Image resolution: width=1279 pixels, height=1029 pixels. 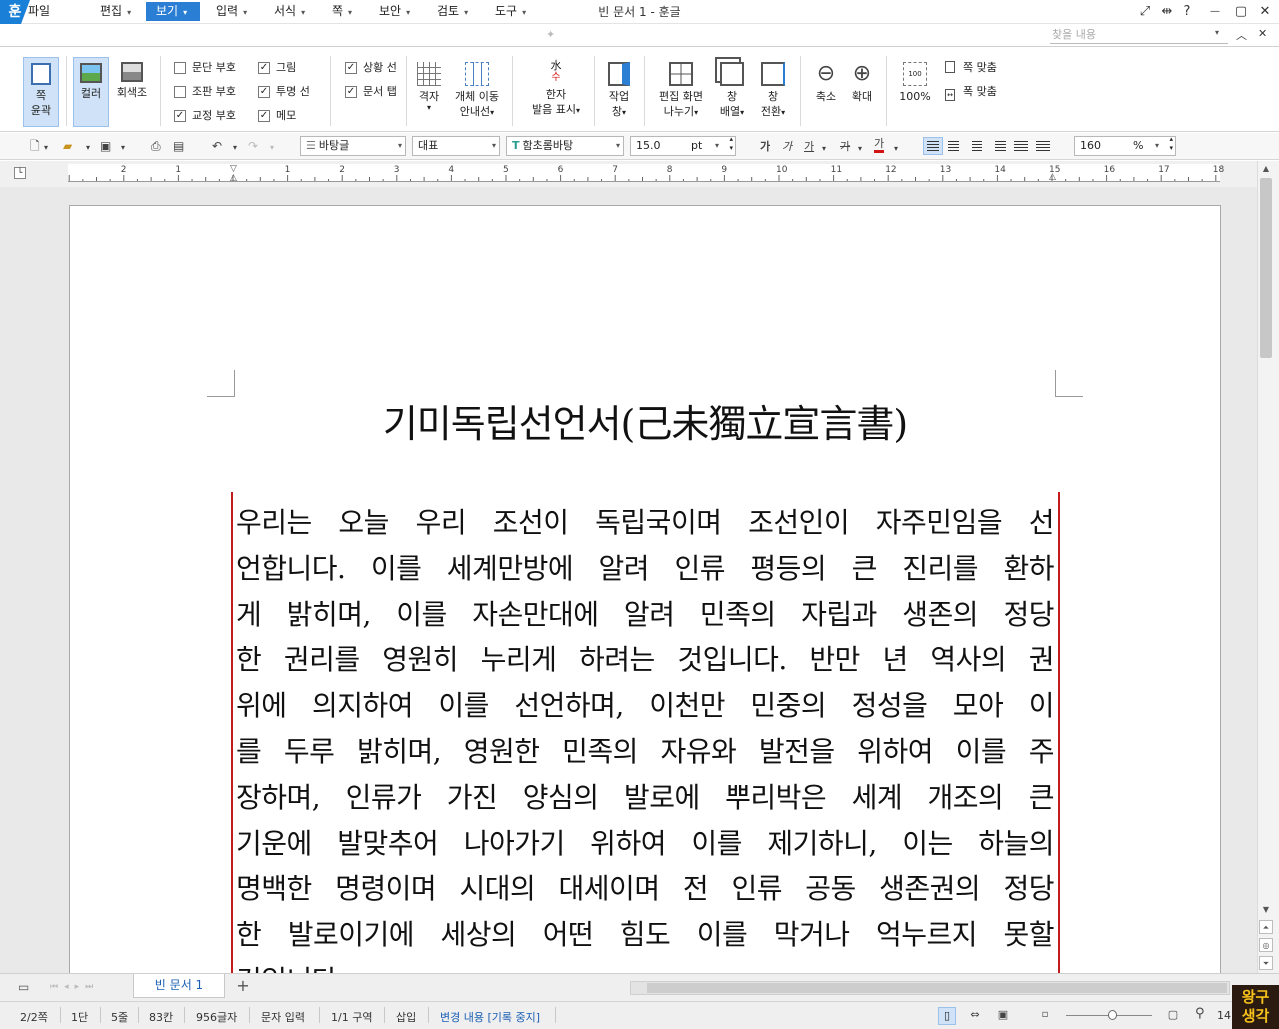 What do you see at coordinates (132, 92) in the screenshot?
I see `grayscale-button: 회색조` at bounding box center [132, 92].